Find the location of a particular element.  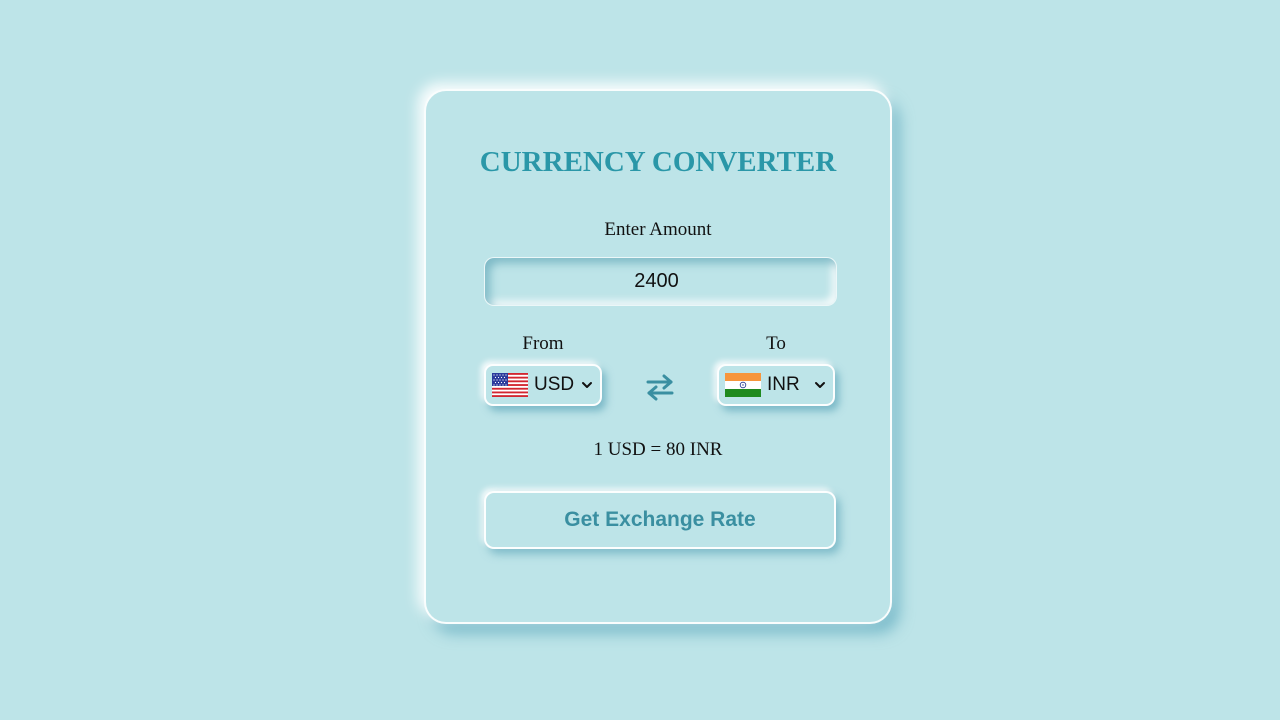

from-currency-select: USD is located at coordinates (543, 385).